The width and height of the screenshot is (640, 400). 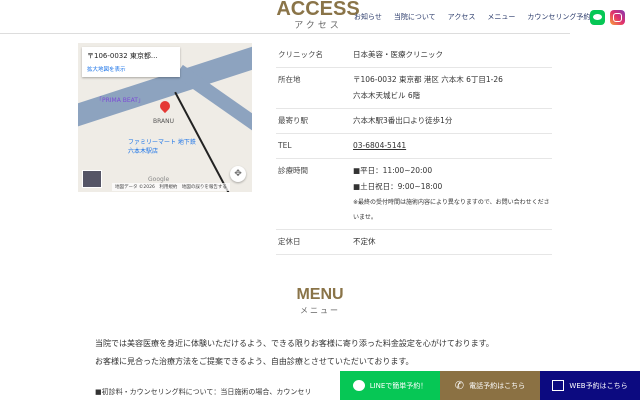 What do you see at coordinates (285, 33) in the screenshot?
I see `divider` at bounding box center [285, 33].